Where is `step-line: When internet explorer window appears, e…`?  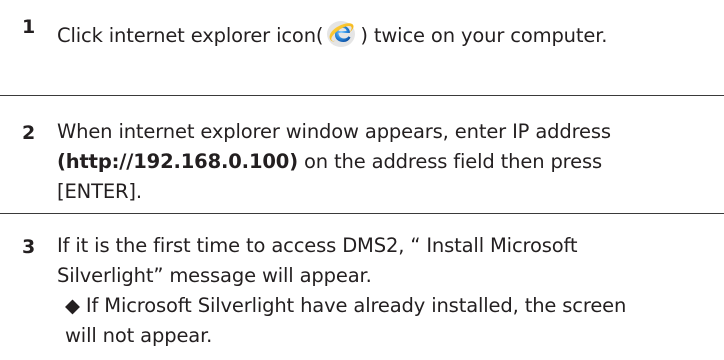
step-line: When internet explorer window appears, e… is located at coordinates (334, 131).